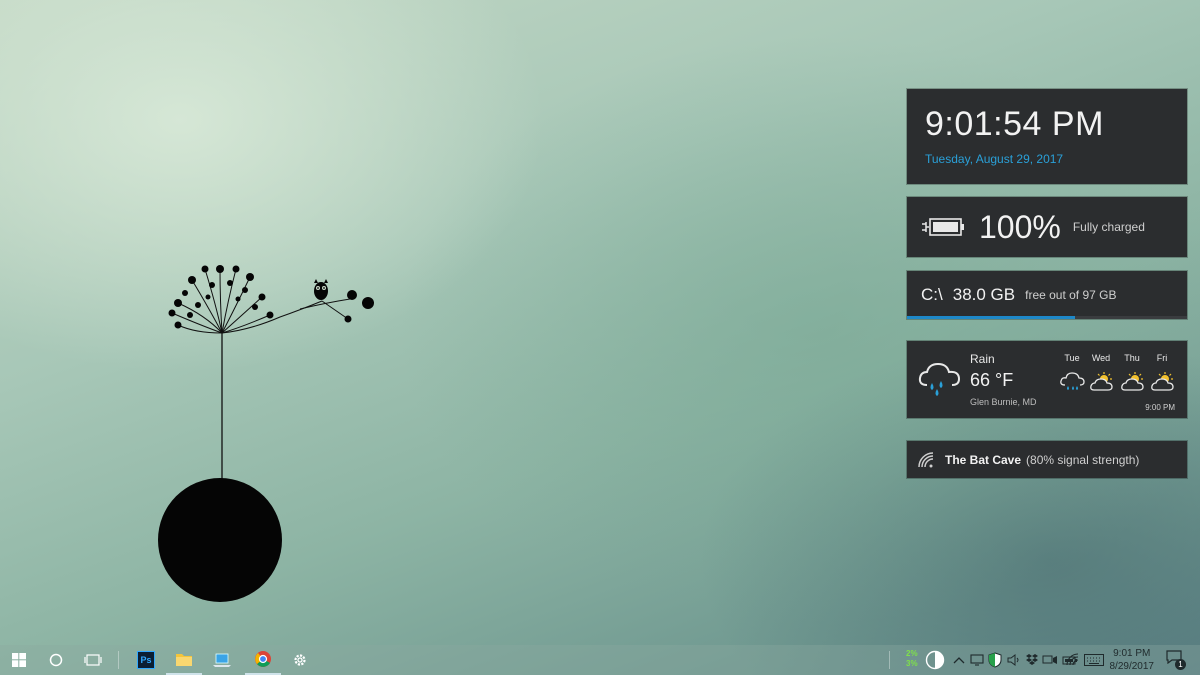  Describe the element at coordinates (994, 159) in the screenshot. I see `clock-date: Tuesday, August 29, 2017` at that location.